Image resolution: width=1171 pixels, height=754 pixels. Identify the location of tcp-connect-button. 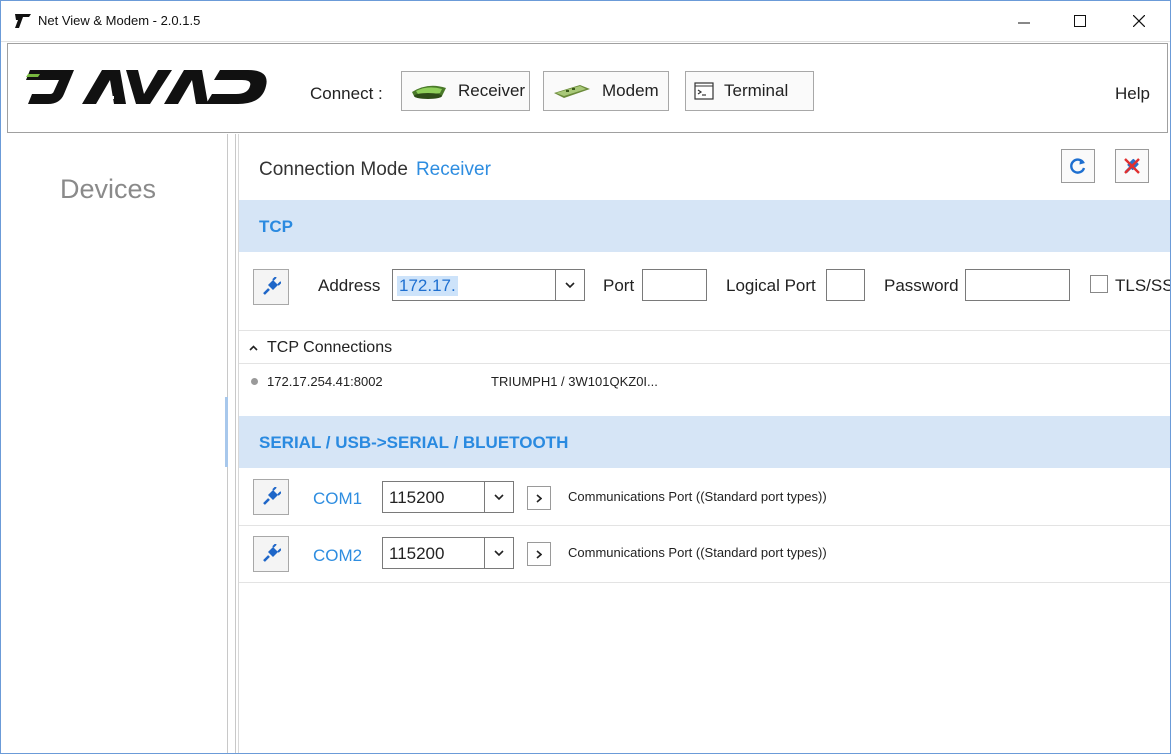
(271, 287).